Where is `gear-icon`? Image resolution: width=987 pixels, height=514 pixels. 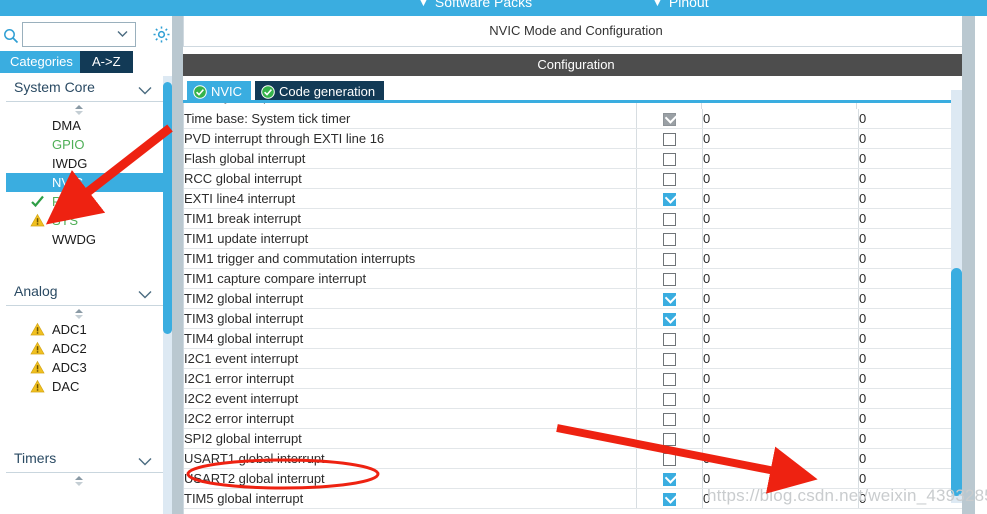
gear-icon is located at coordinates (161, 34).